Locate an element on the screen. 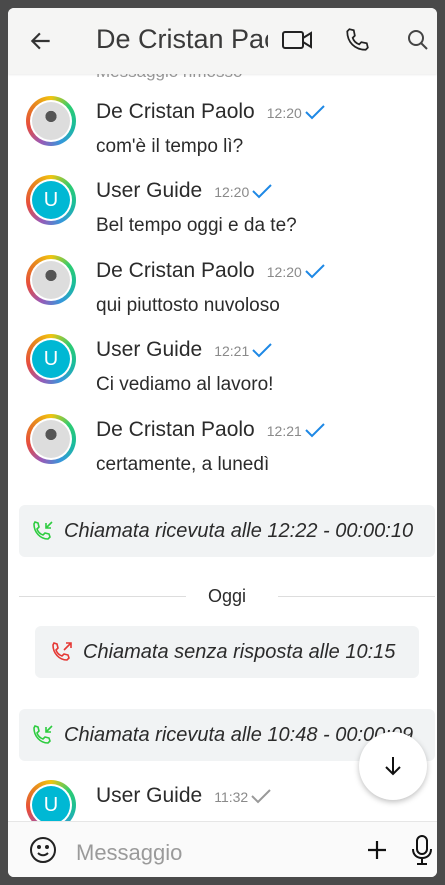 This screenshot has width=445, height=885. call-event: Chiamata ricevuta alle 12:22 - 00:00:10 is located at coordinates (227, 531).